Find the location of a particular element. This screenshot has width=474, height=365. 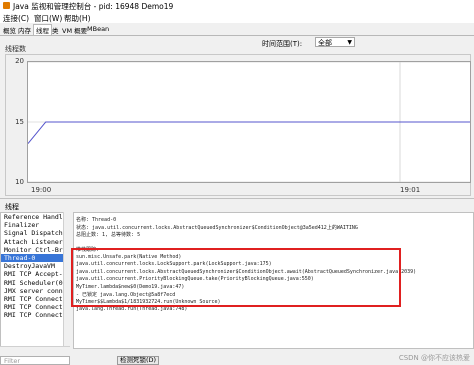

tab-classes: 类 is located at coordinates (55, 30).